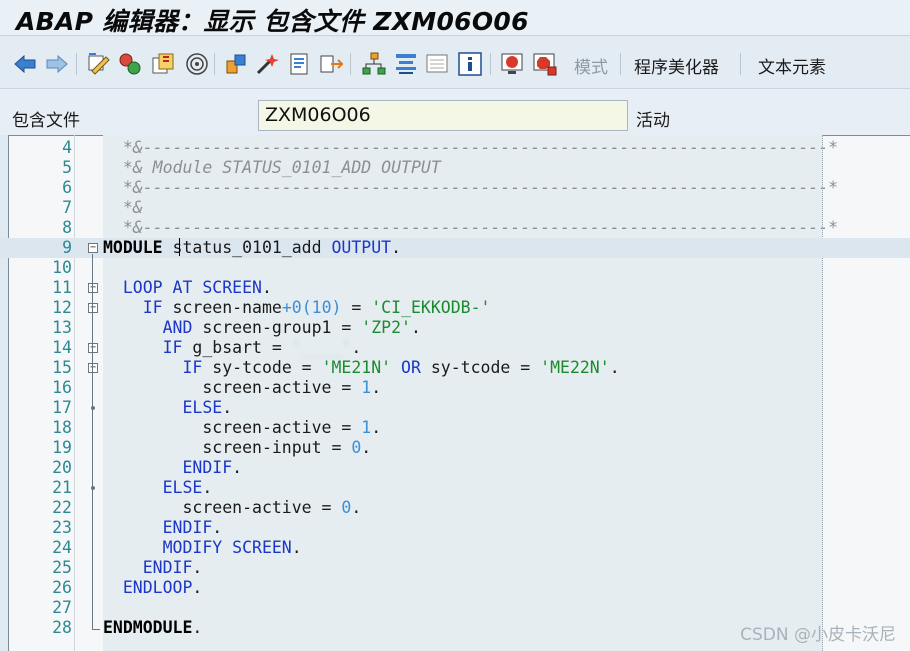 The image size is (910, 651). I want to click on code-line: 5 *& Module STATUS_0101_ADD OUTPUT, so click(455, 168).